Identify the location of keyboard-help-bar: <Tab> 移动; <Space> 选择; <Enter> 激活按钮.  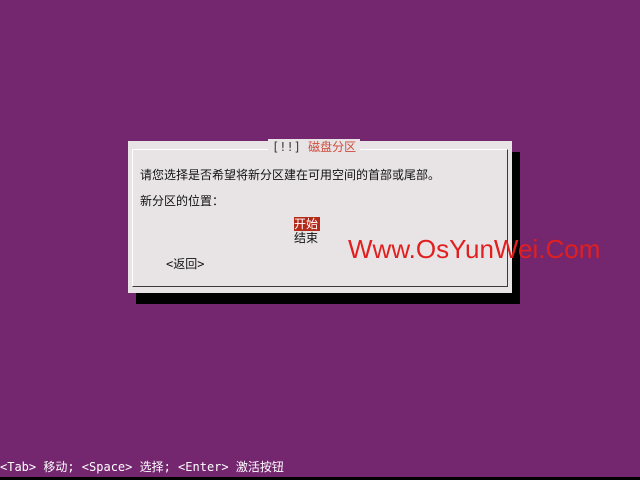
(142, 467).